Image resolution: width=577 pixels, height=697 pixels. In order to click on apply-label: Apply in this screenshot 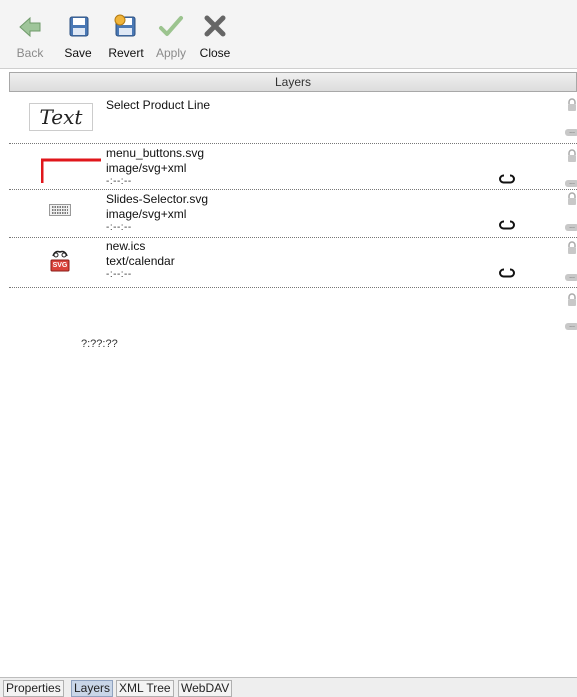, I will do `click(171, 53)`.